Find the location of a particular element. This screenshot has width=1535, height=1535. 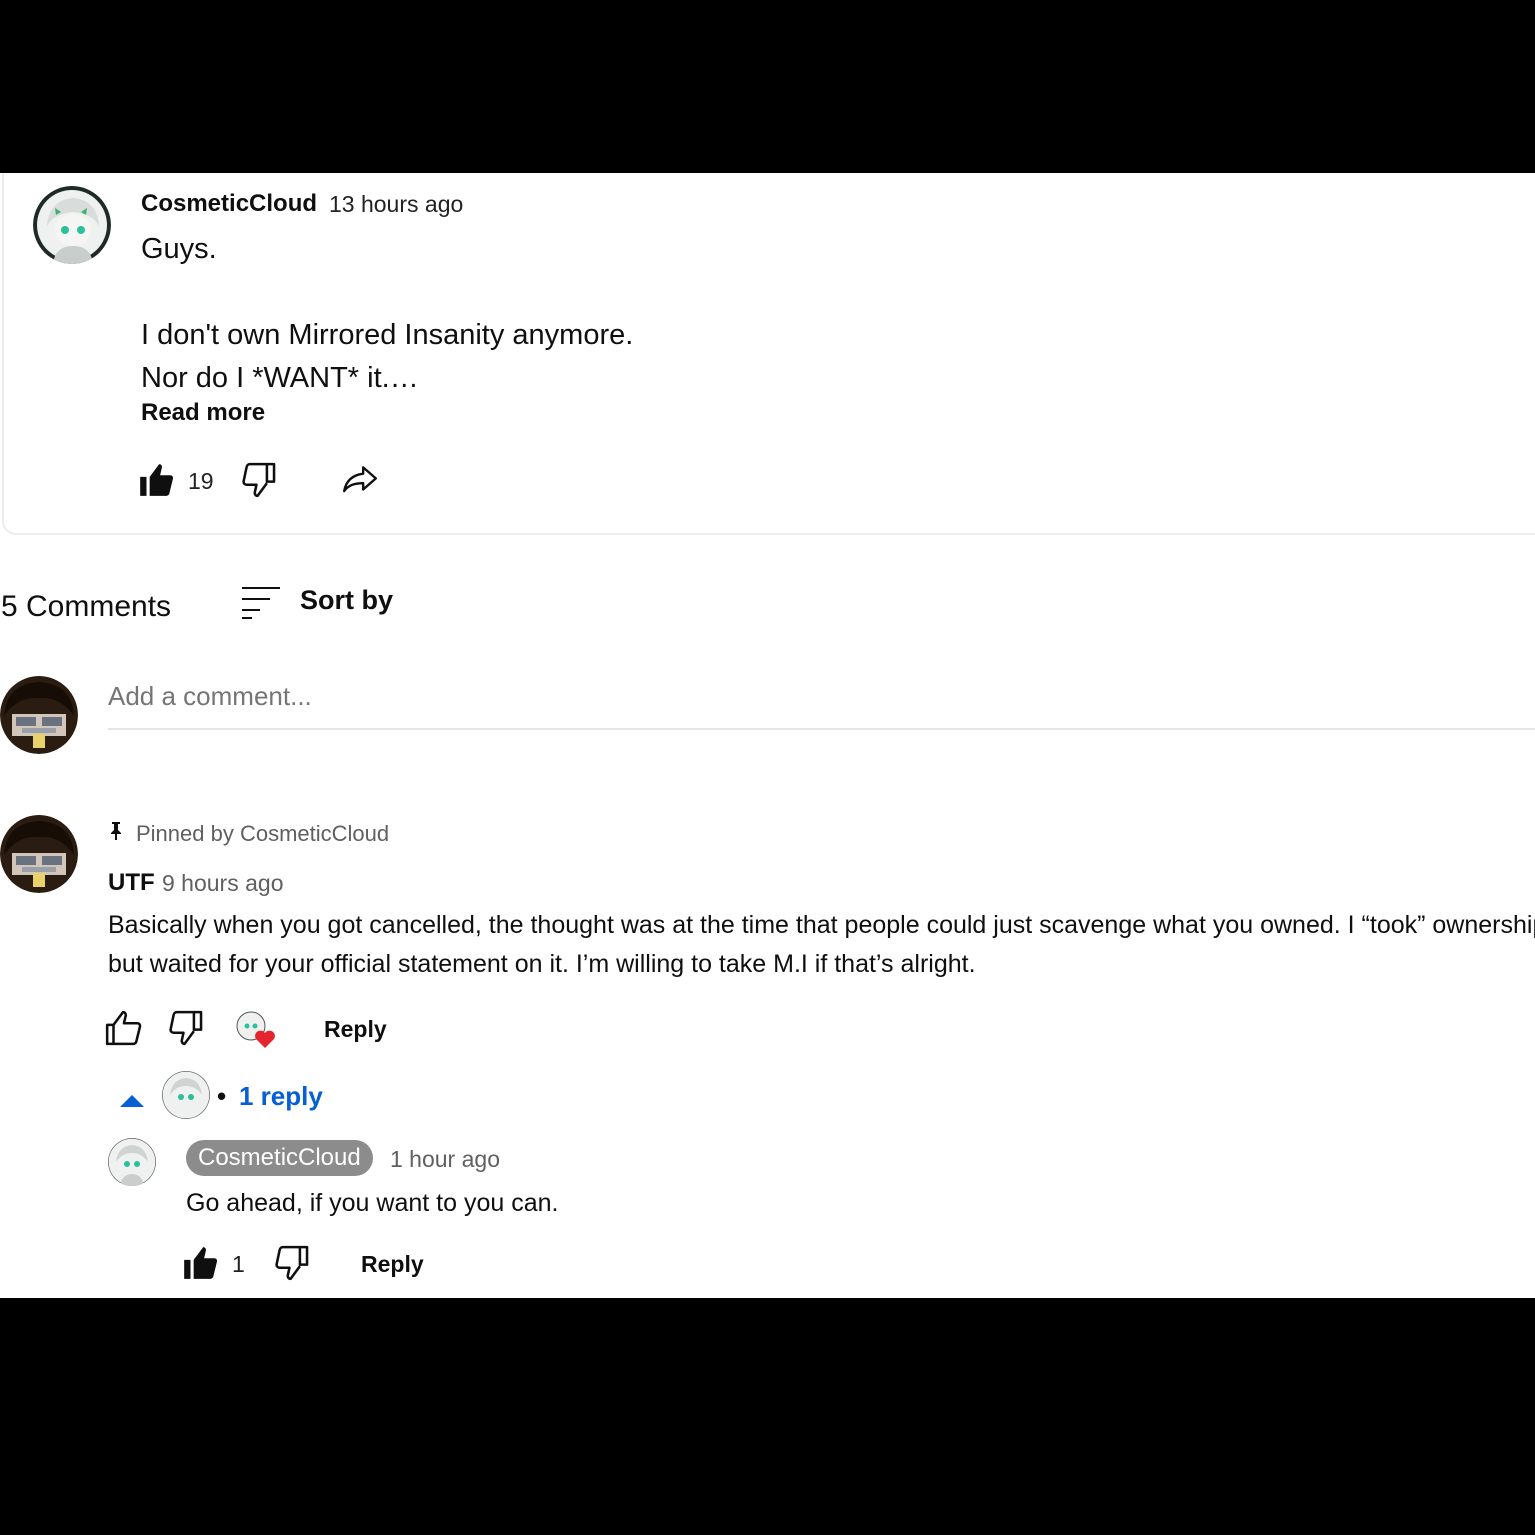

caret-up-icon is located at coordinates (132, 1101).